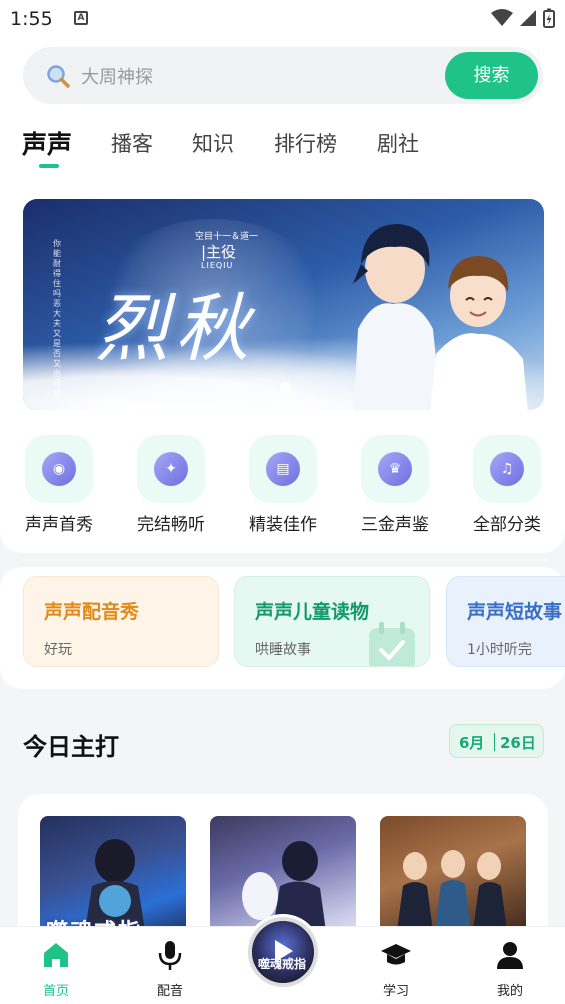  I want to click on quick-entry-label: 精装佳作, so click(283, 525).